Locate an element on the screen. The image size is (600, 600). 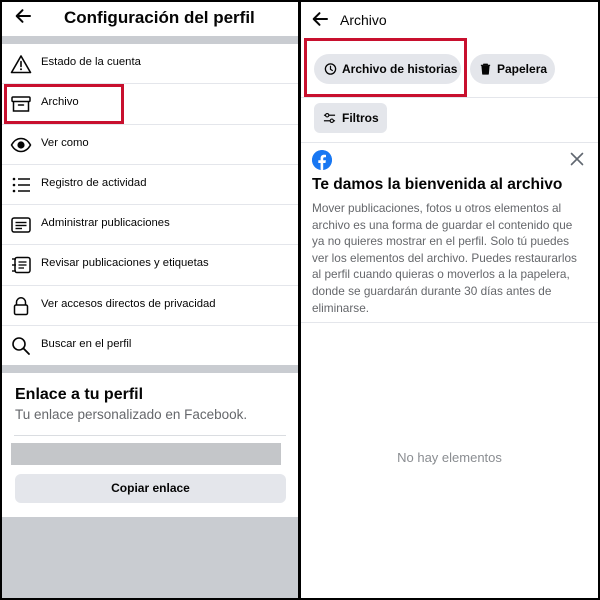
menu-item-search-profile: Buscar en el perfil is located at coordinates (150, 346).